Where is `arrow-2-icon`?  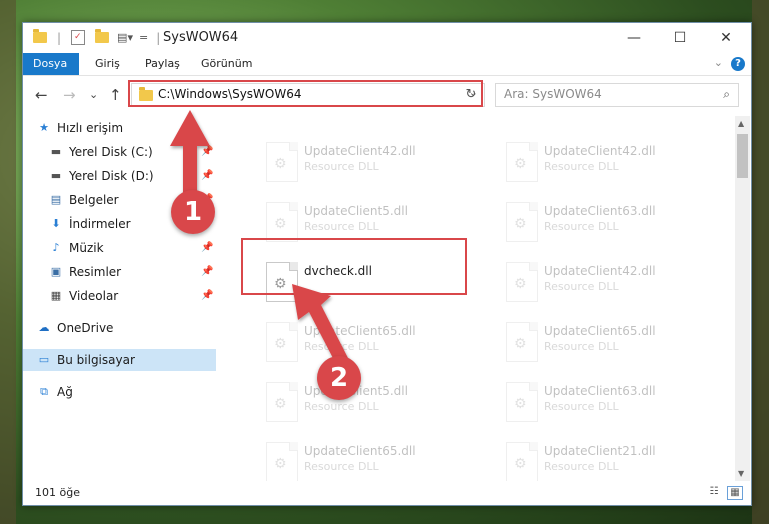
arrow-2-icon is located at coordinates (320, 324).